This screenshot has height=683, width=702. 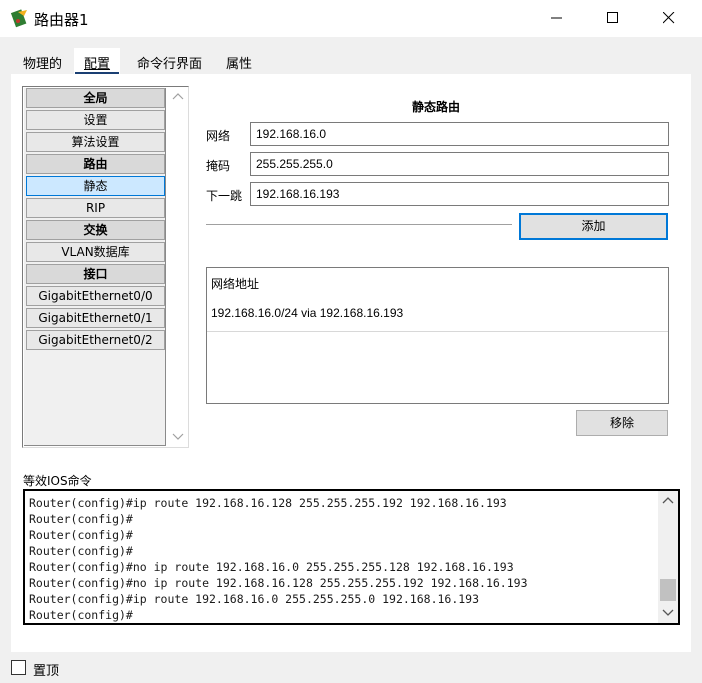 What do you see at coordinates (239, 61) in the screenshot?
I see `tab-attributes: 属性` at bounding box center [239, 61].